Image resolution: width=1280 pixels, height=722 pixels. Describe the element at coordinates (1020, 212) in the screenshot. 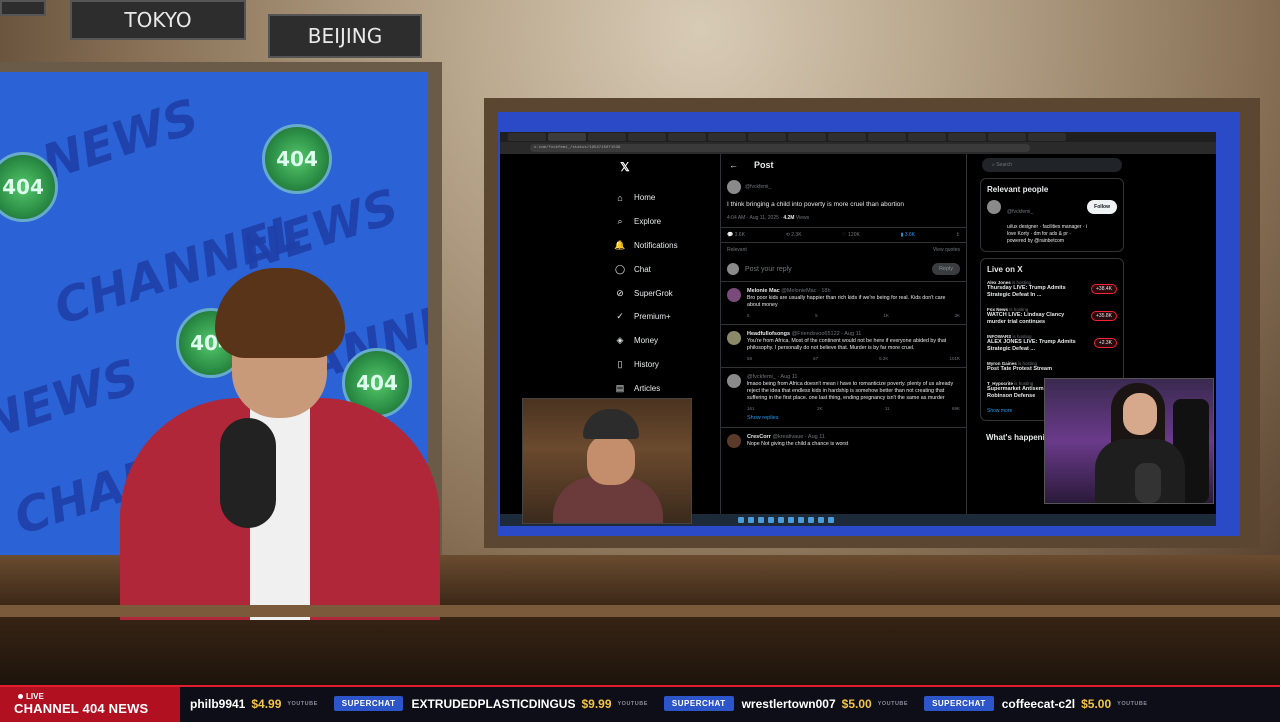

I see `relevant-handle: @fvckfemi_` at that location.